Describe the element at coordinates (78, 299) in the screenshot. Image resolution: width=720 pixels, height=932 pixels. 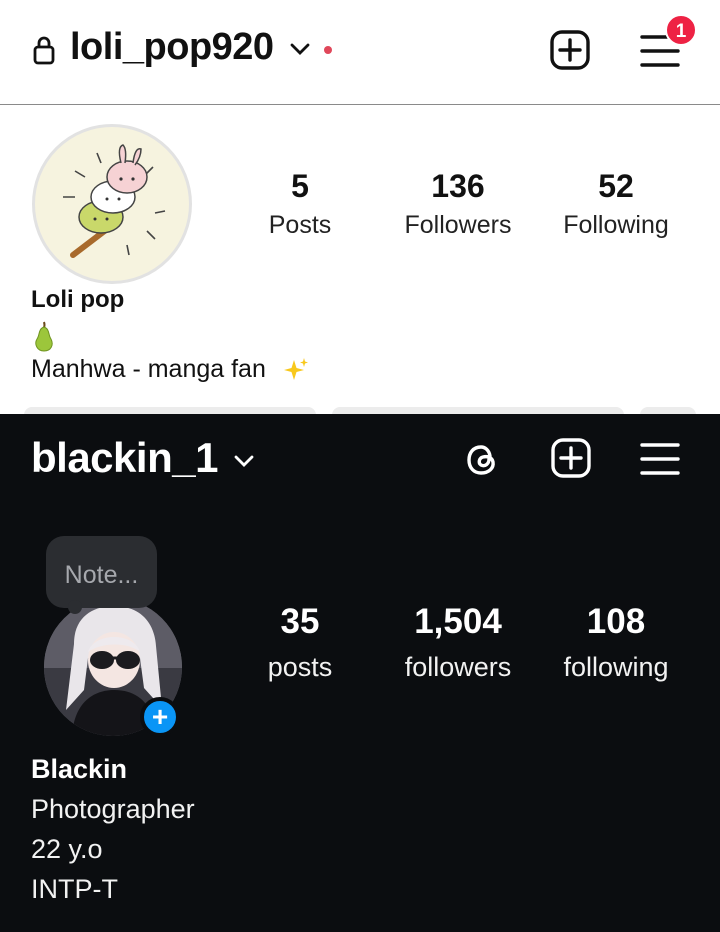
I see `profile-display-name: Loli pop` at that location.